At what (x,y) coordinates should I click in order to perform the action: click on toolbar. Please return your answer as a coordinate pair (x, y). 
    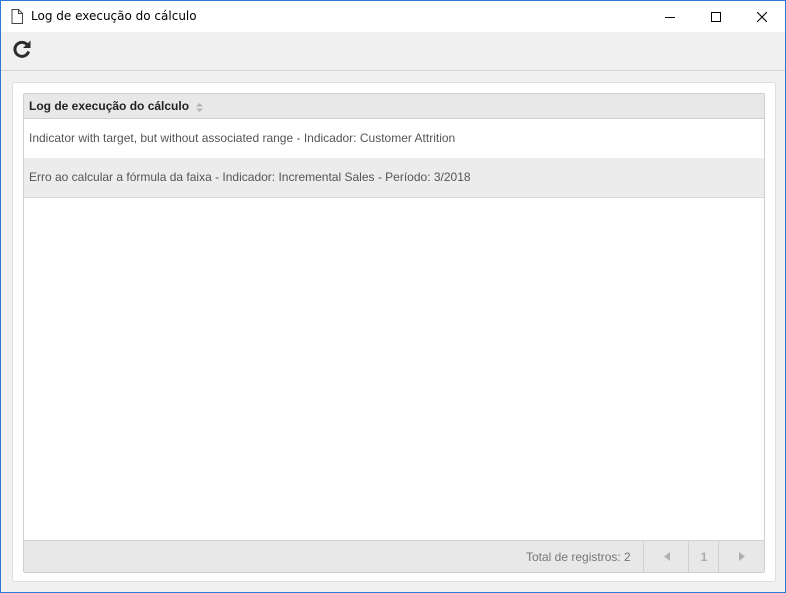
    Looking at the image, I should click on (393, 51).